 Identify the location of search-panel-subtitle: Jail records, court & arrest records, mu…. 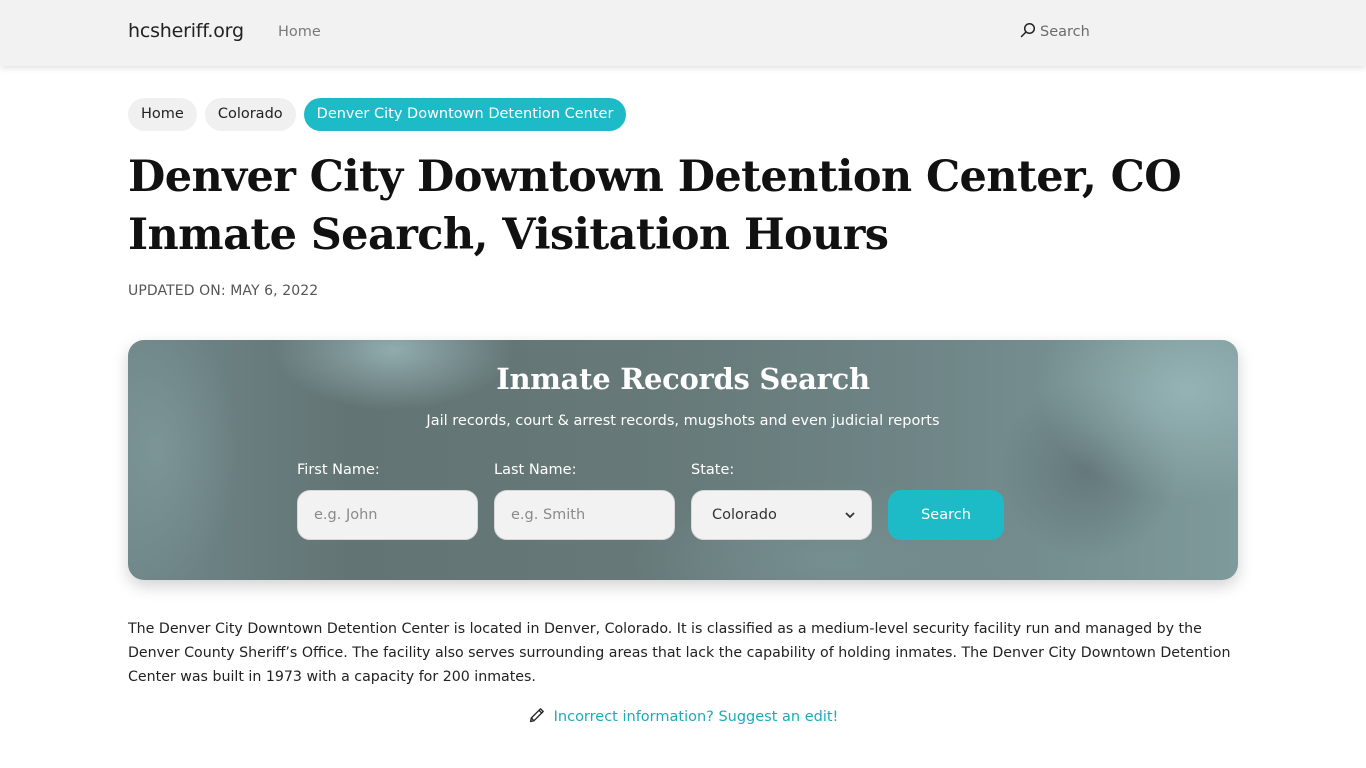
(683, 421).